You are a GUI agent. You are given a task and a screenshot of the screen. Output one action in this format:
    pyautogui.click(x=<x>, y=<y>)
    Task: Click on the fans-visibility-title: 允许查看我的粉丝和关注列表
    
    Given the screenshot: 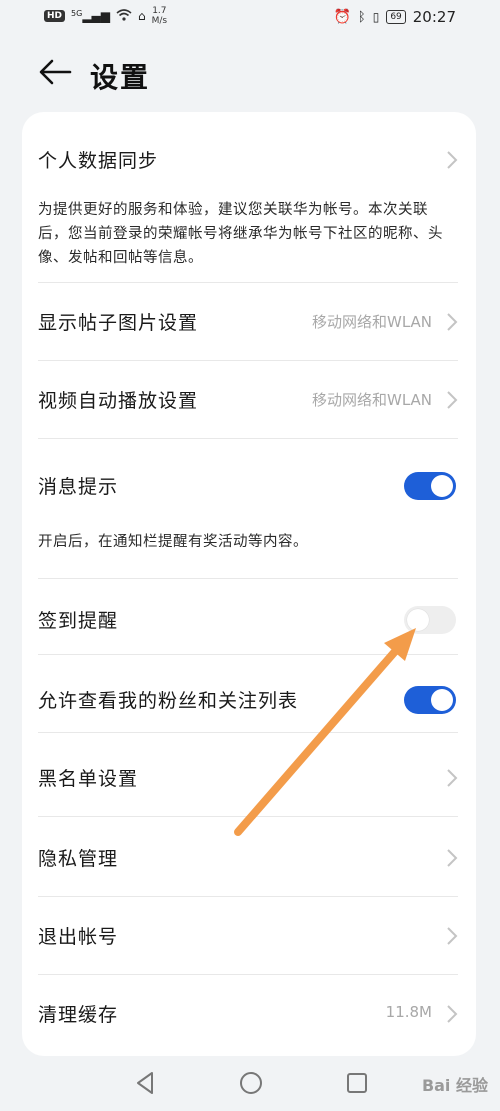 What is the action you would take?
    pyautogui.click(x=168, y=701)
    